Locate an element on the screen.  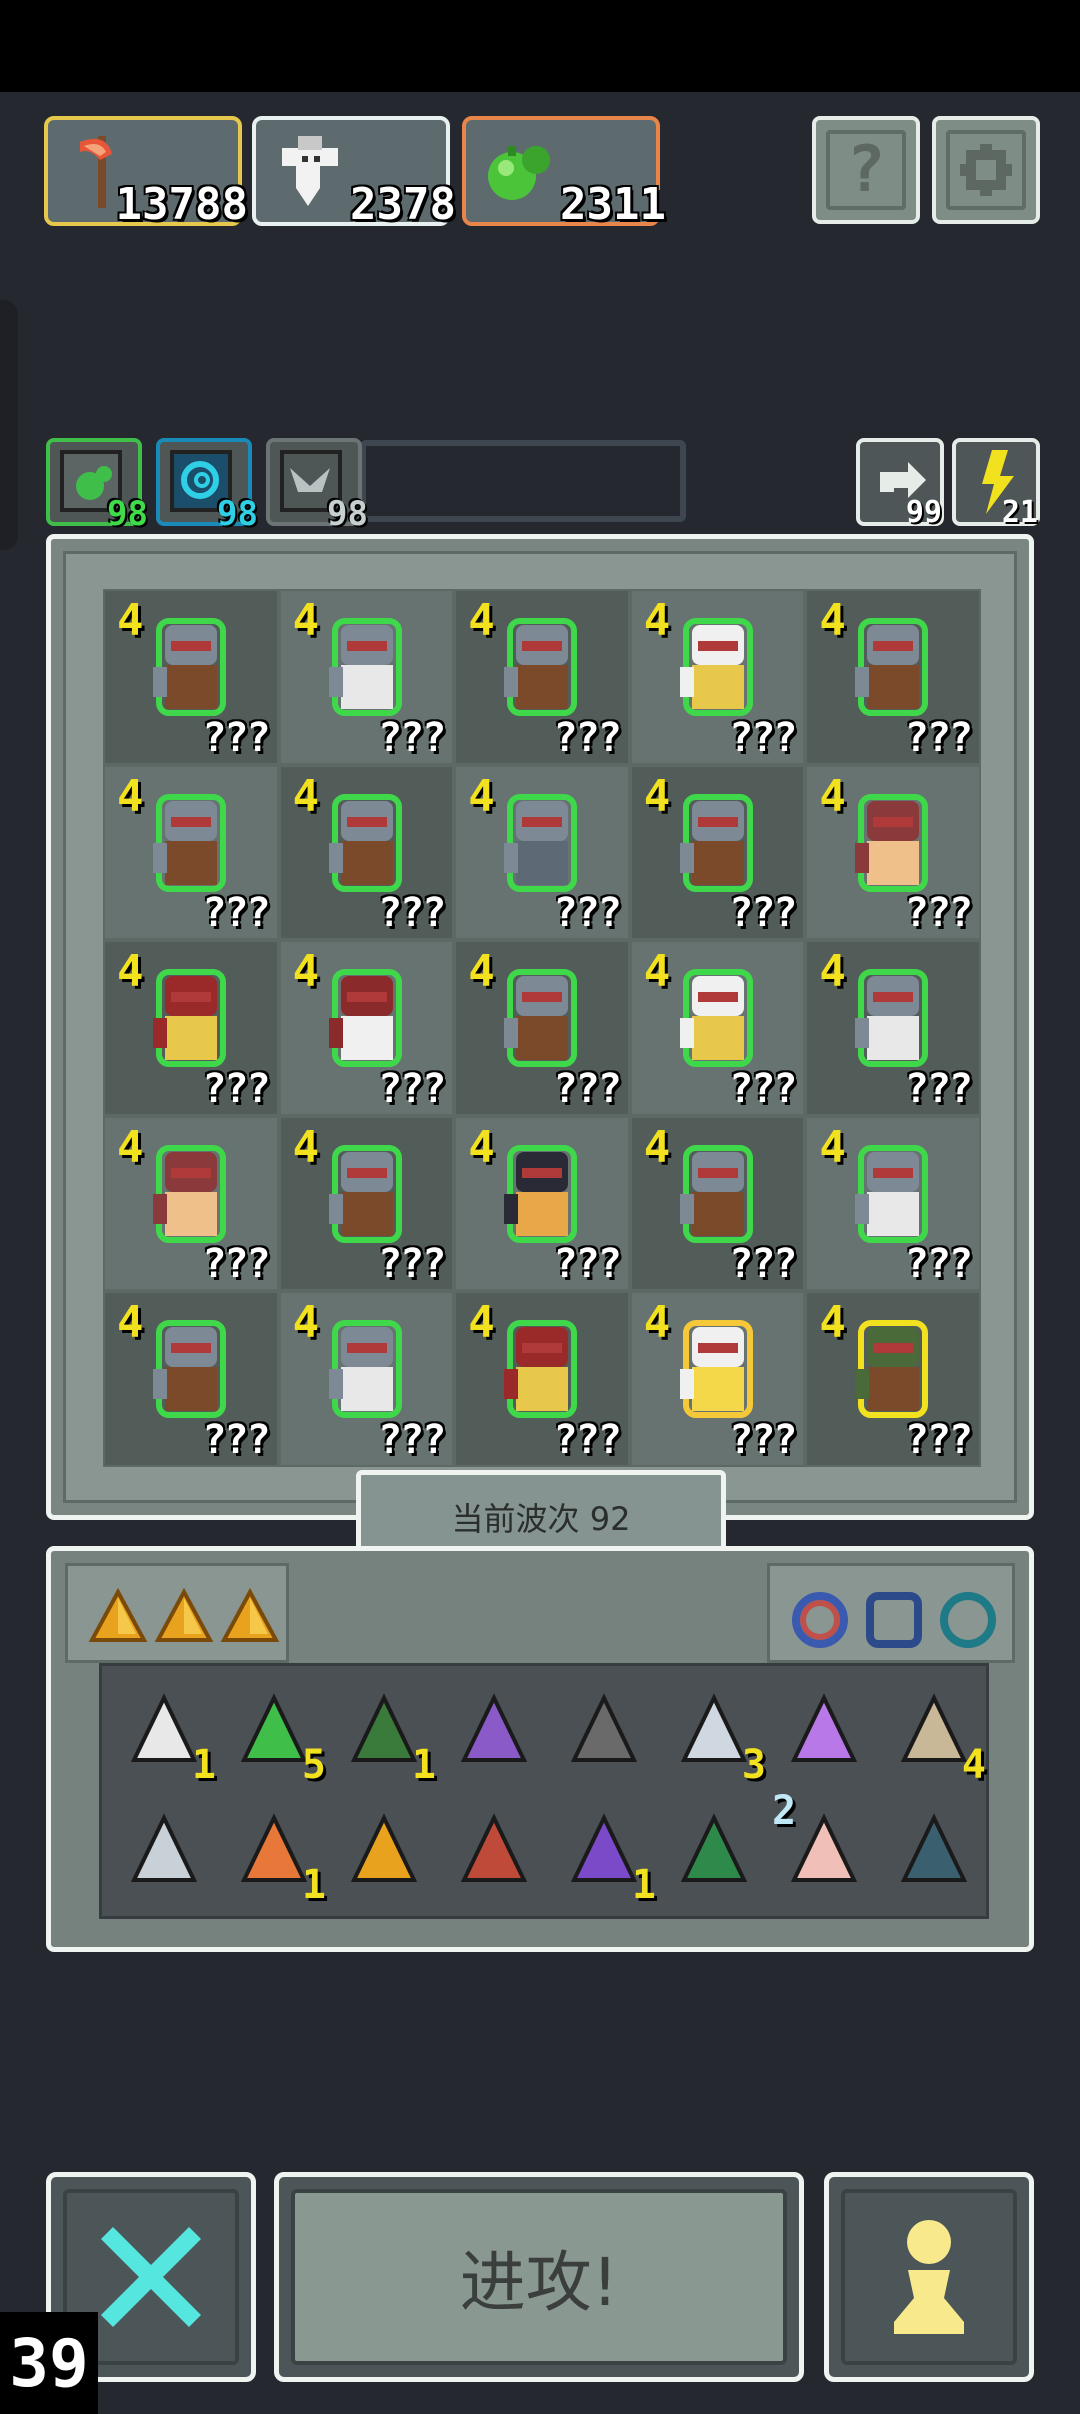
magic-key-icon is located at coordinates (824, 1727).